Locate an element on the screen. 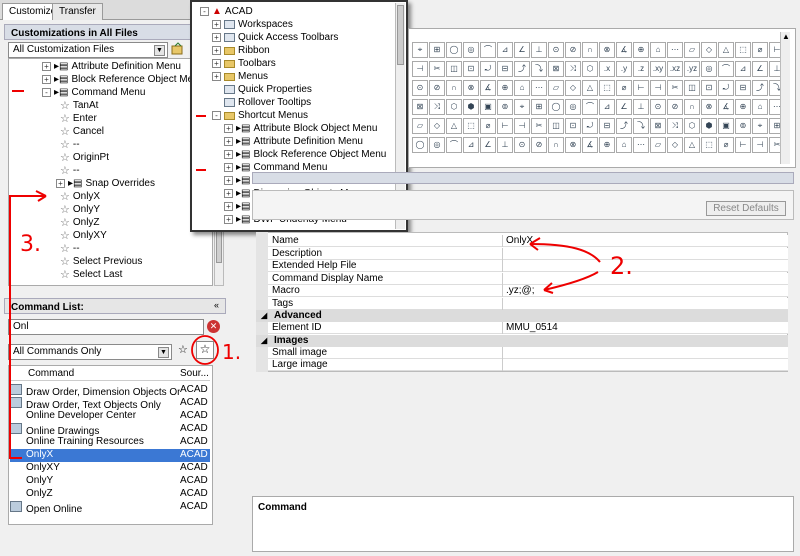 Image resolution: width=800 pixels, height=556 pixels. toolbar-button-icon: ∠ is located at coordinates (488, 145).